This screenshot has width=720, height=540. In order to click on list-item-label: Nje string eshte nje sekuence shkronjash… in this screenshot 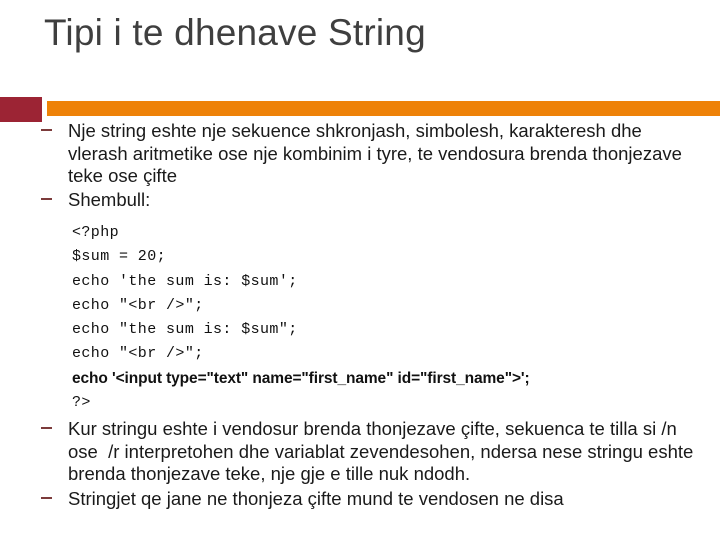, I will do `click(378, 153)`.